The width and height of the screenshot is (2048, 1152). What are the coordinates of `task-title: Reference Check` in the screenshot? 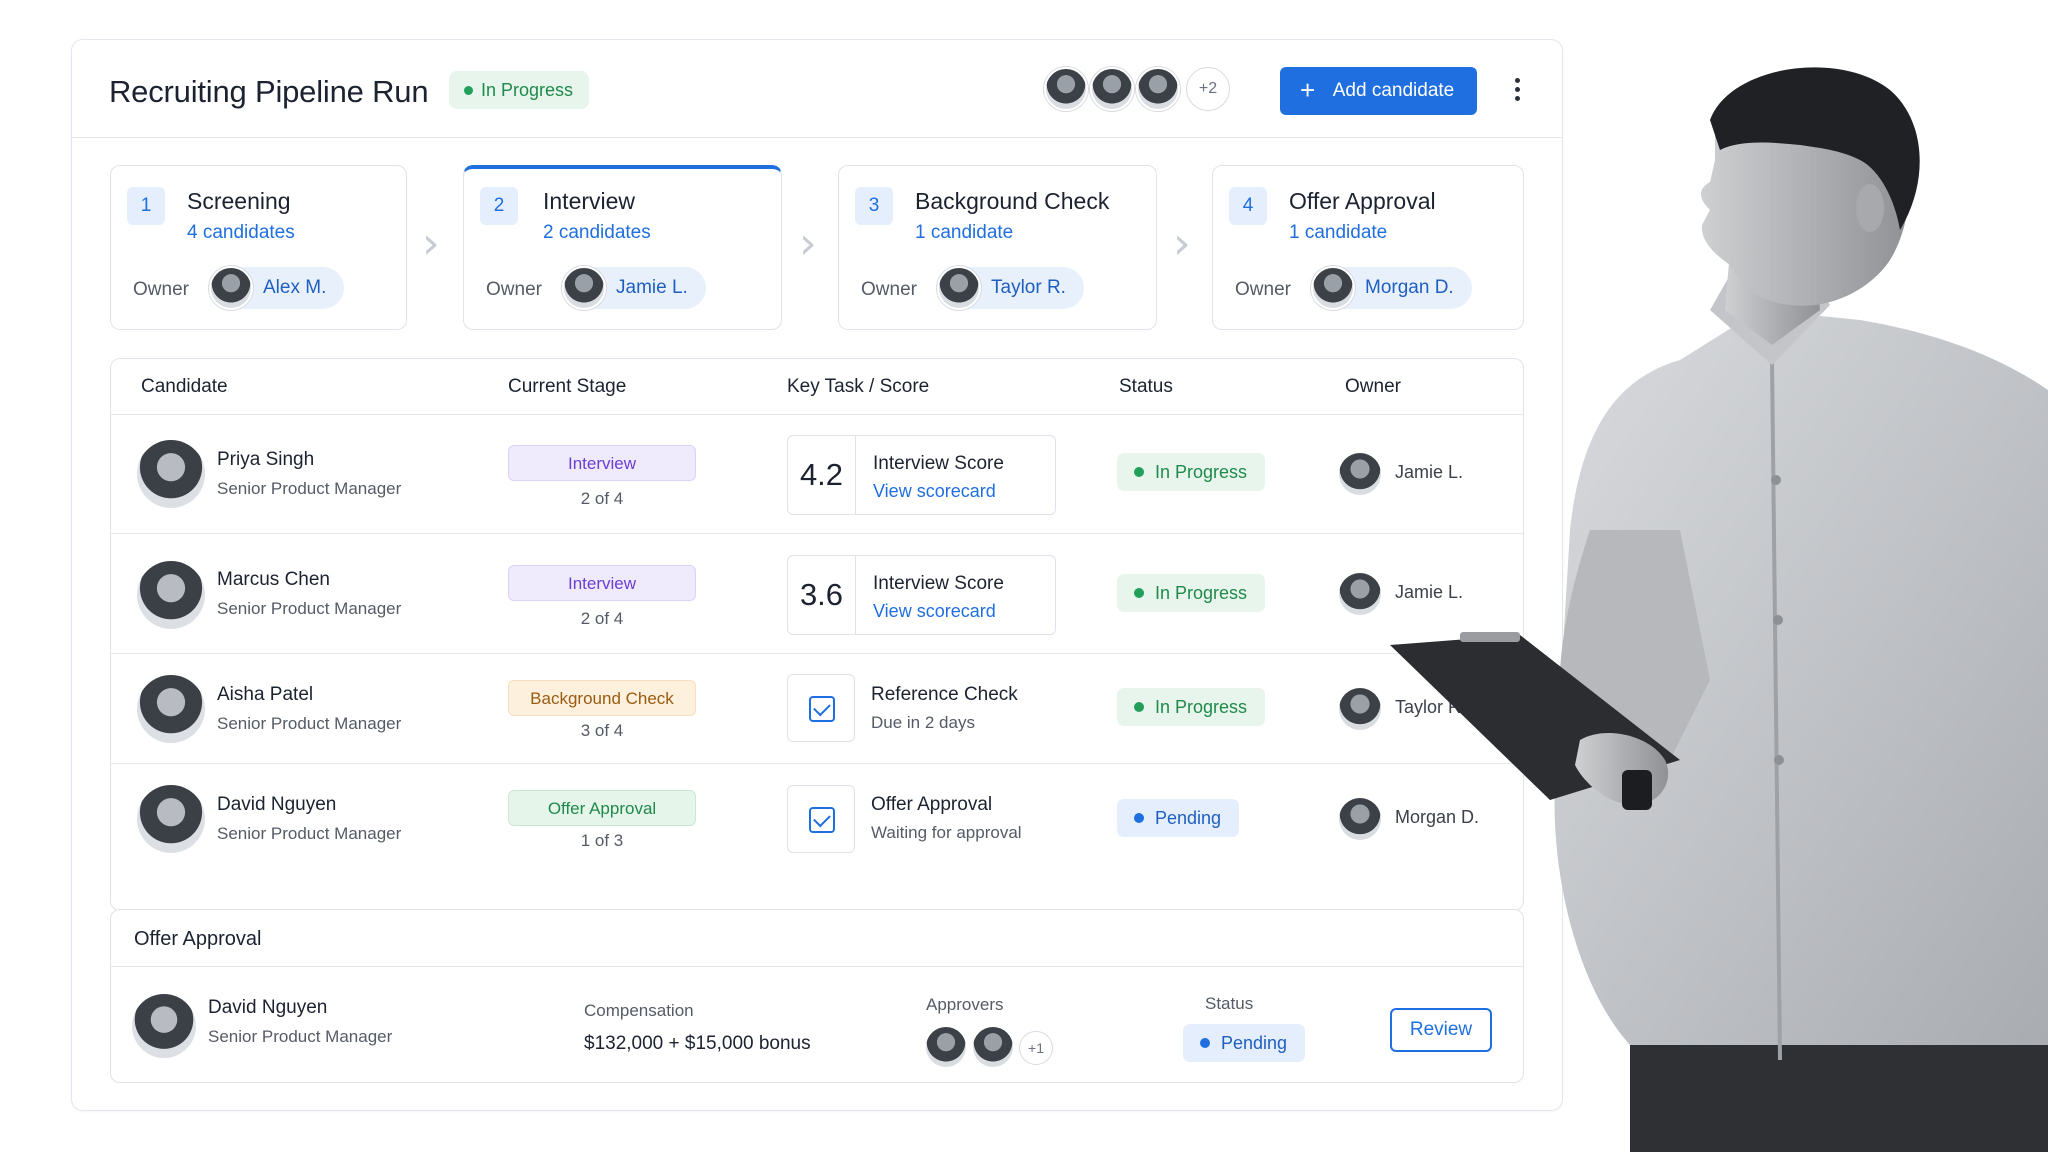 It's located at (944, 694).